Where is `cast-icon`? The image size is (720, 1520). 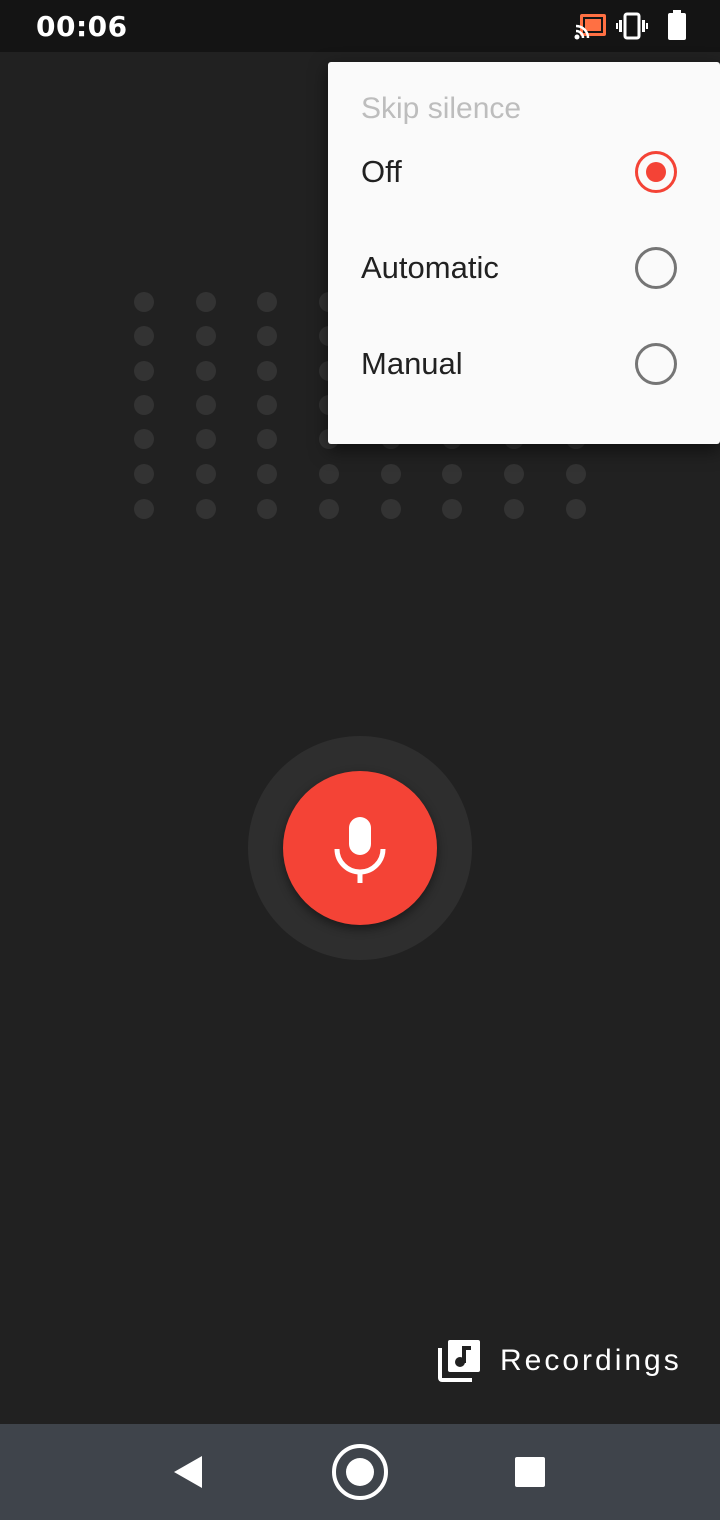
cast-icon is located at coordinates (590, 27).